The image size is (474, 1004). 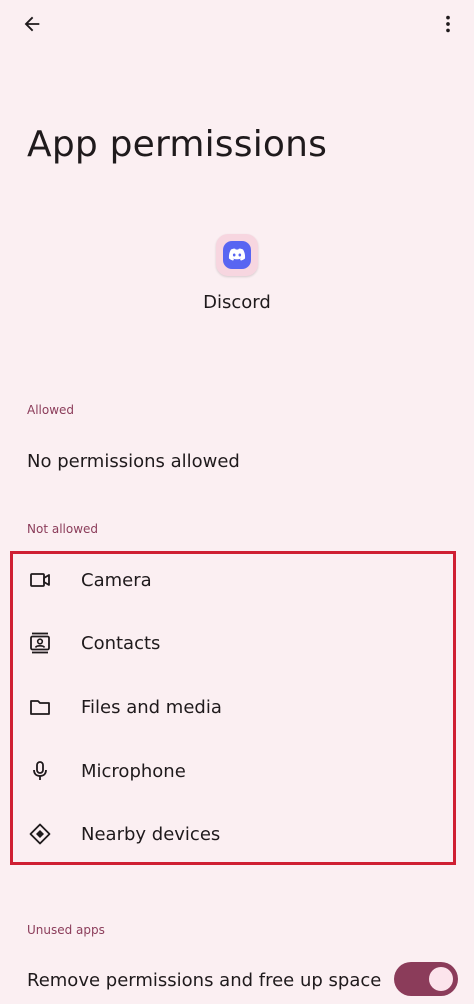 I want to click on microphone-icon, so click(x=40, y=771).